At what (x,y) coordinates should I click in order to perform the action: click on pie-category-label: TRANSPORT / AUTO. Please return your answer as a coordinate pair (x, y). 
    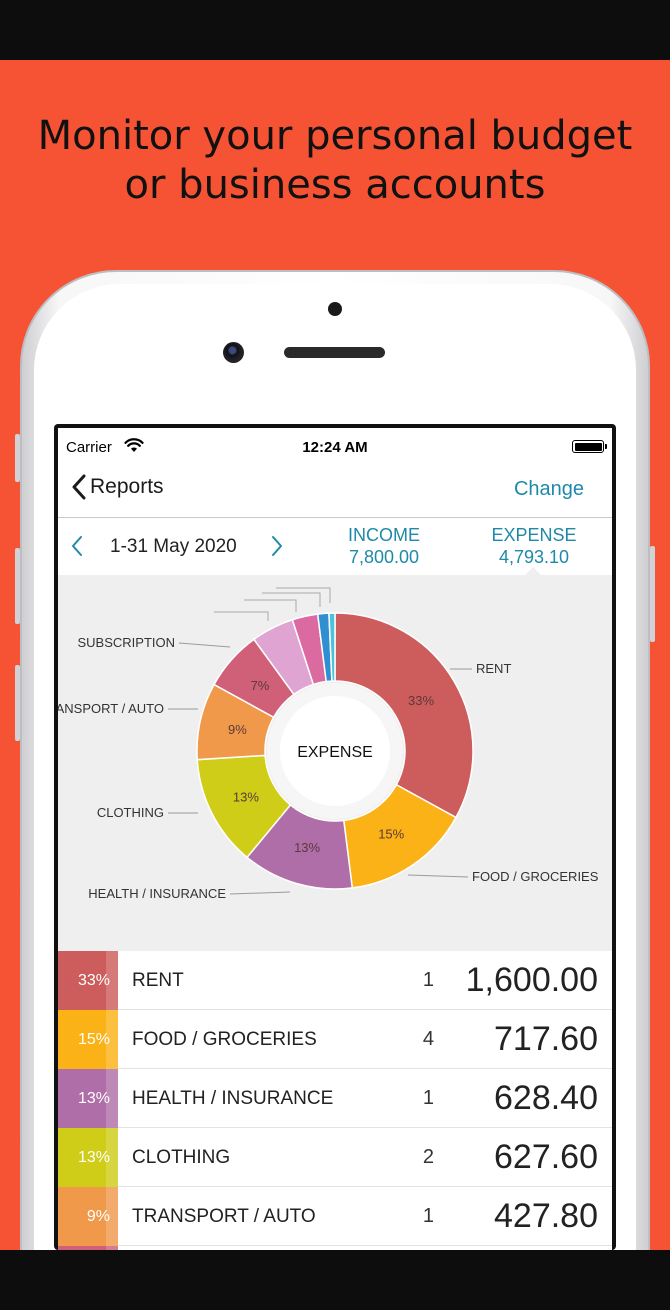
    Looking at the image, I should click on (111, 708).